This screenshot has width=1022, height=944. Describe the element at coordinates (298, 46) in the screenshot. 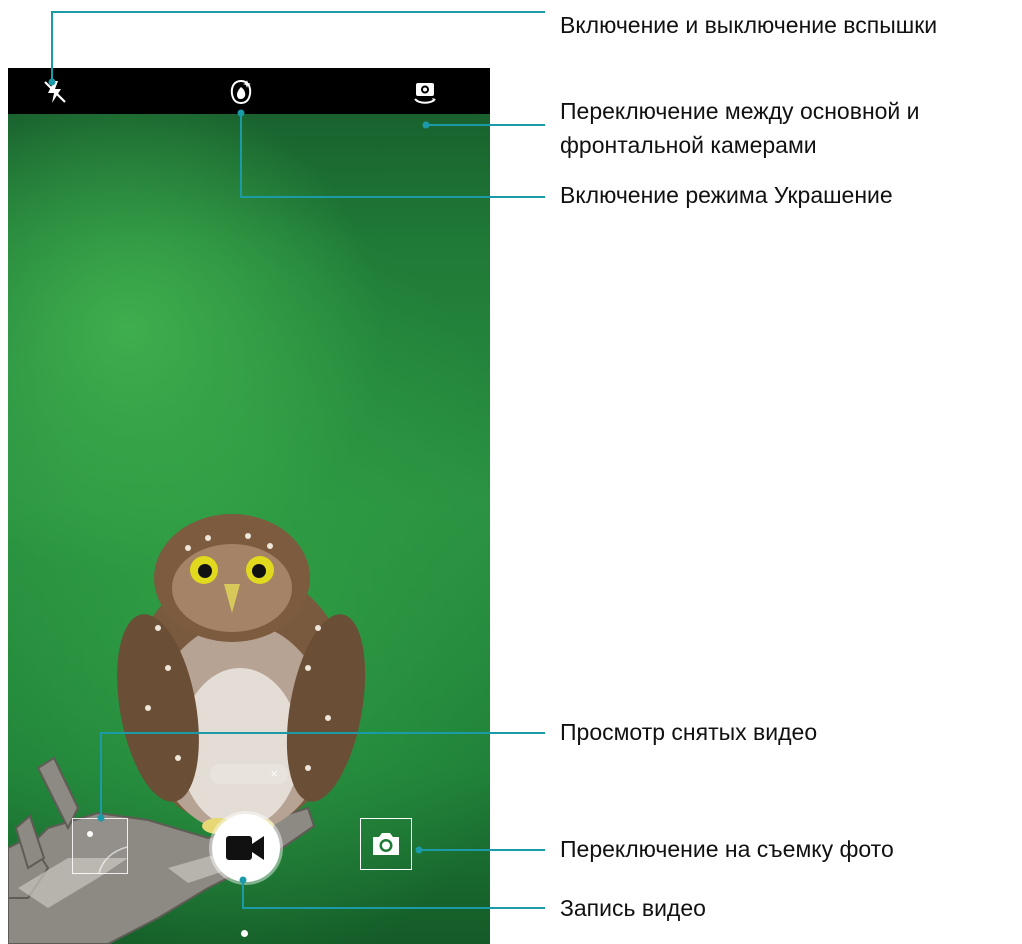

I see `flash-callout-line` at that location.